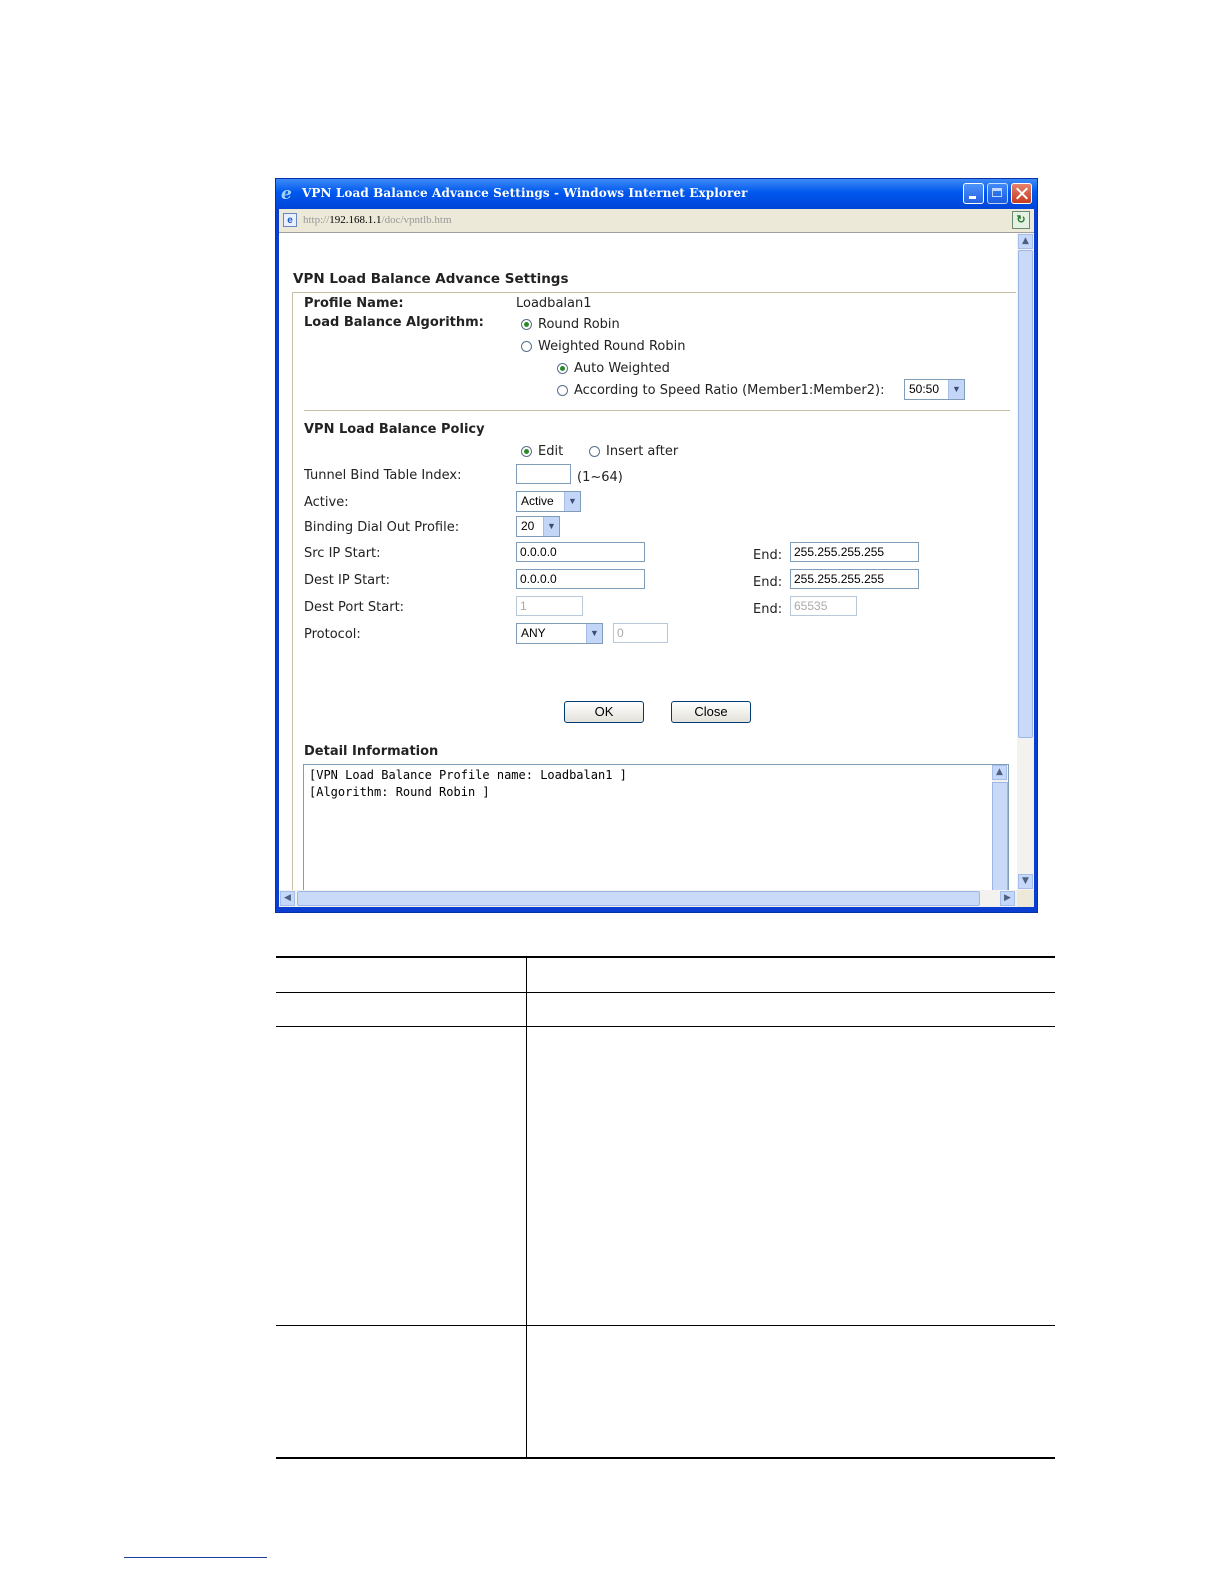 The width and height of the screenshot is (1224, 1584). Describe the element at coordinates (657, 410) in the screenshot. I see `section-divider` at that location.